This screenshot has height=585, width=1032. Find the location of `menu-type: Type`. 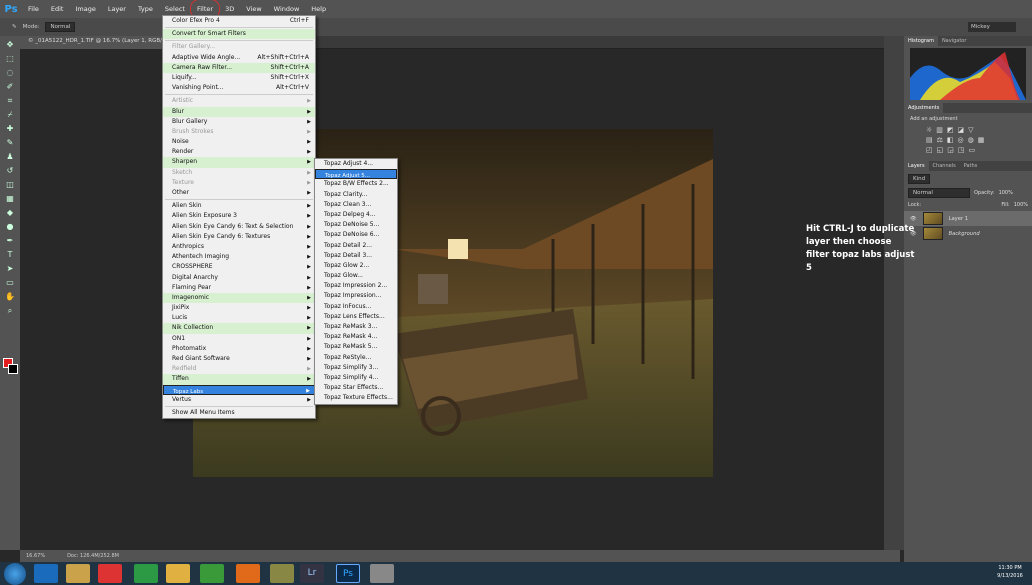

menu-type: Type is located at coordinates (145, 9).